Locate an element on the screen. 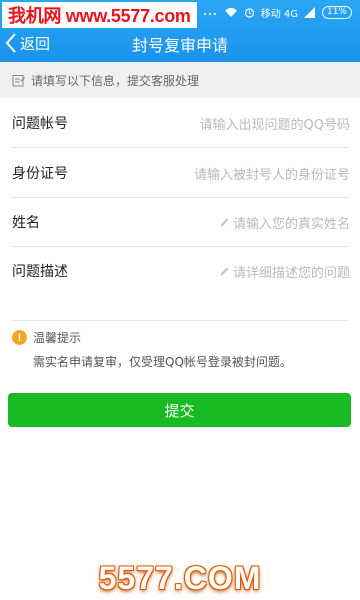 The height and width of the screenshot is (600, 360). notice-banner: 请填写以下信息，提交客服处理 is located at coordinates (180, 80).